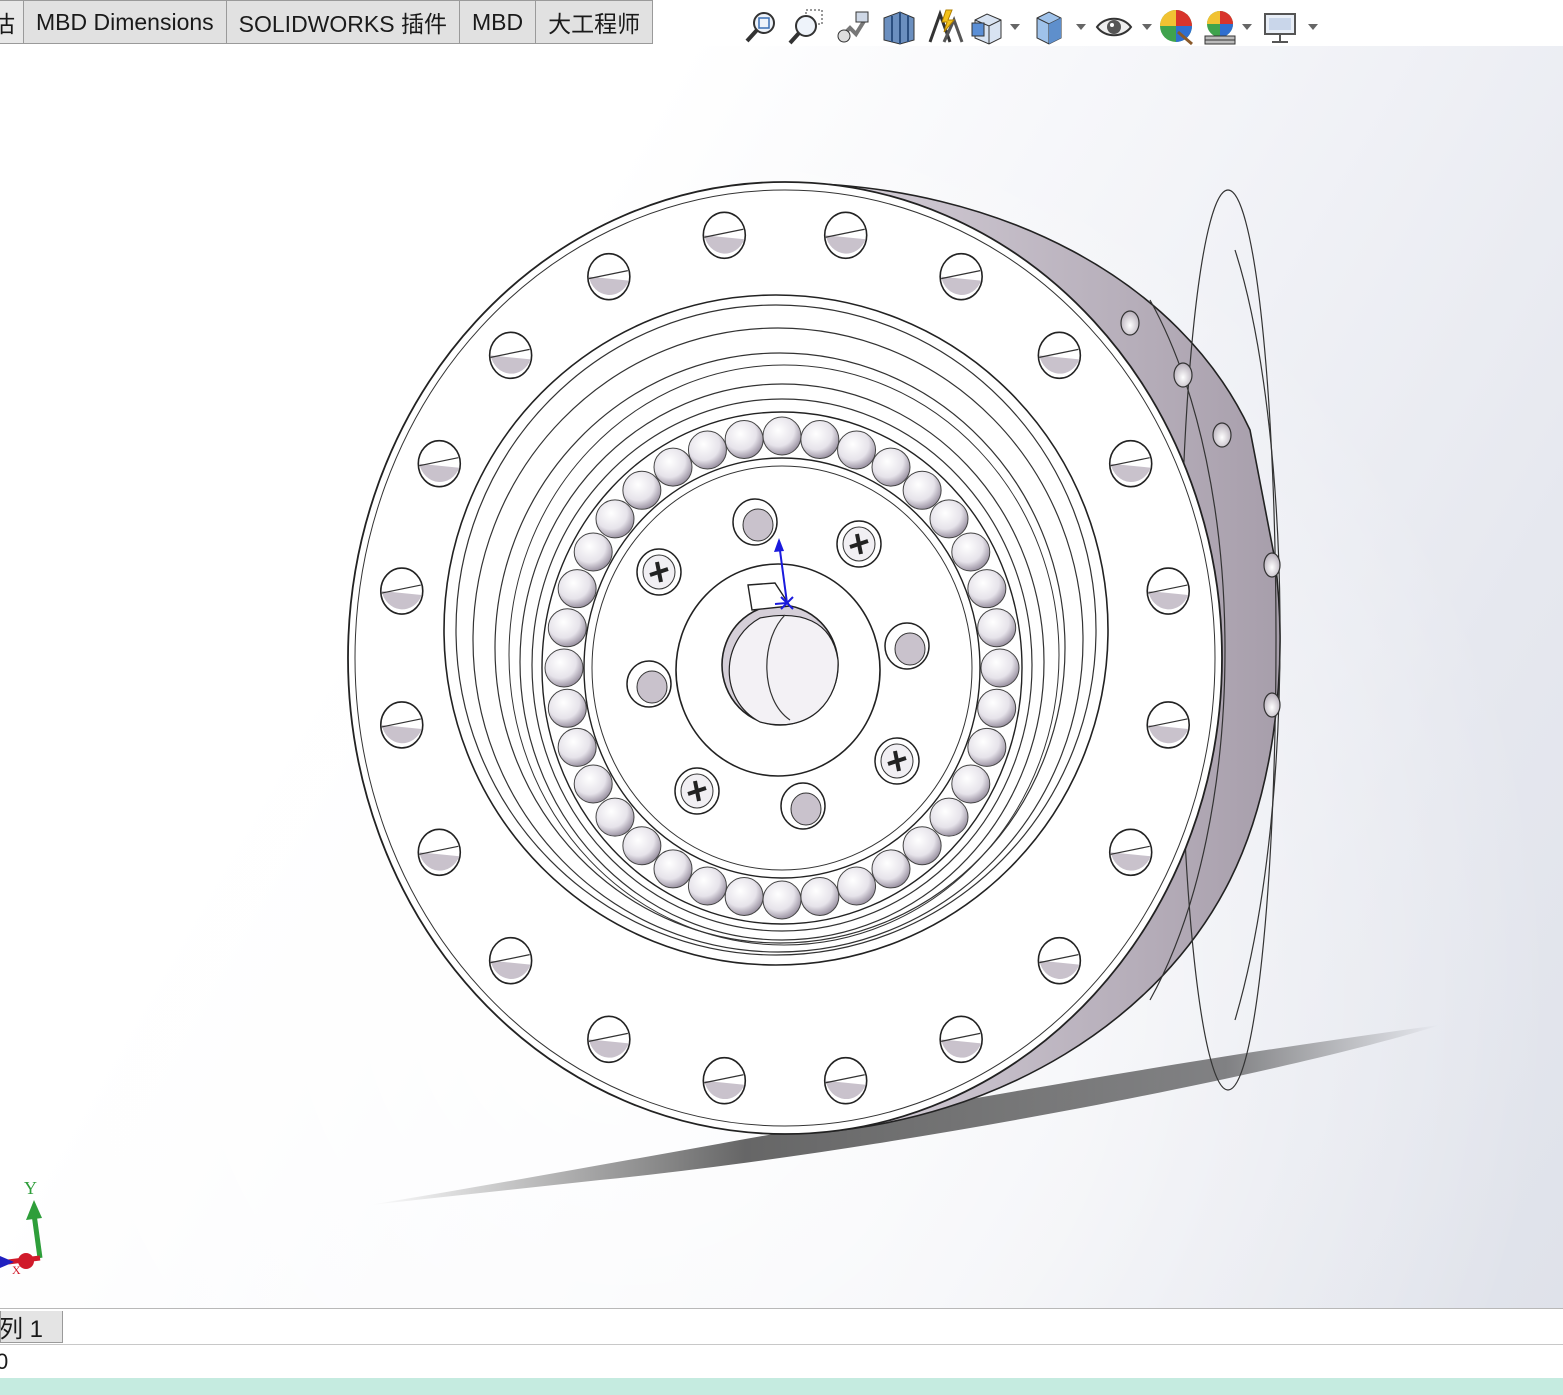 The width and height of the screenshot is (1563, 1395). I want to click on tab-mbd-dimensions-label: MBD Dimensions, so click(125, 21).